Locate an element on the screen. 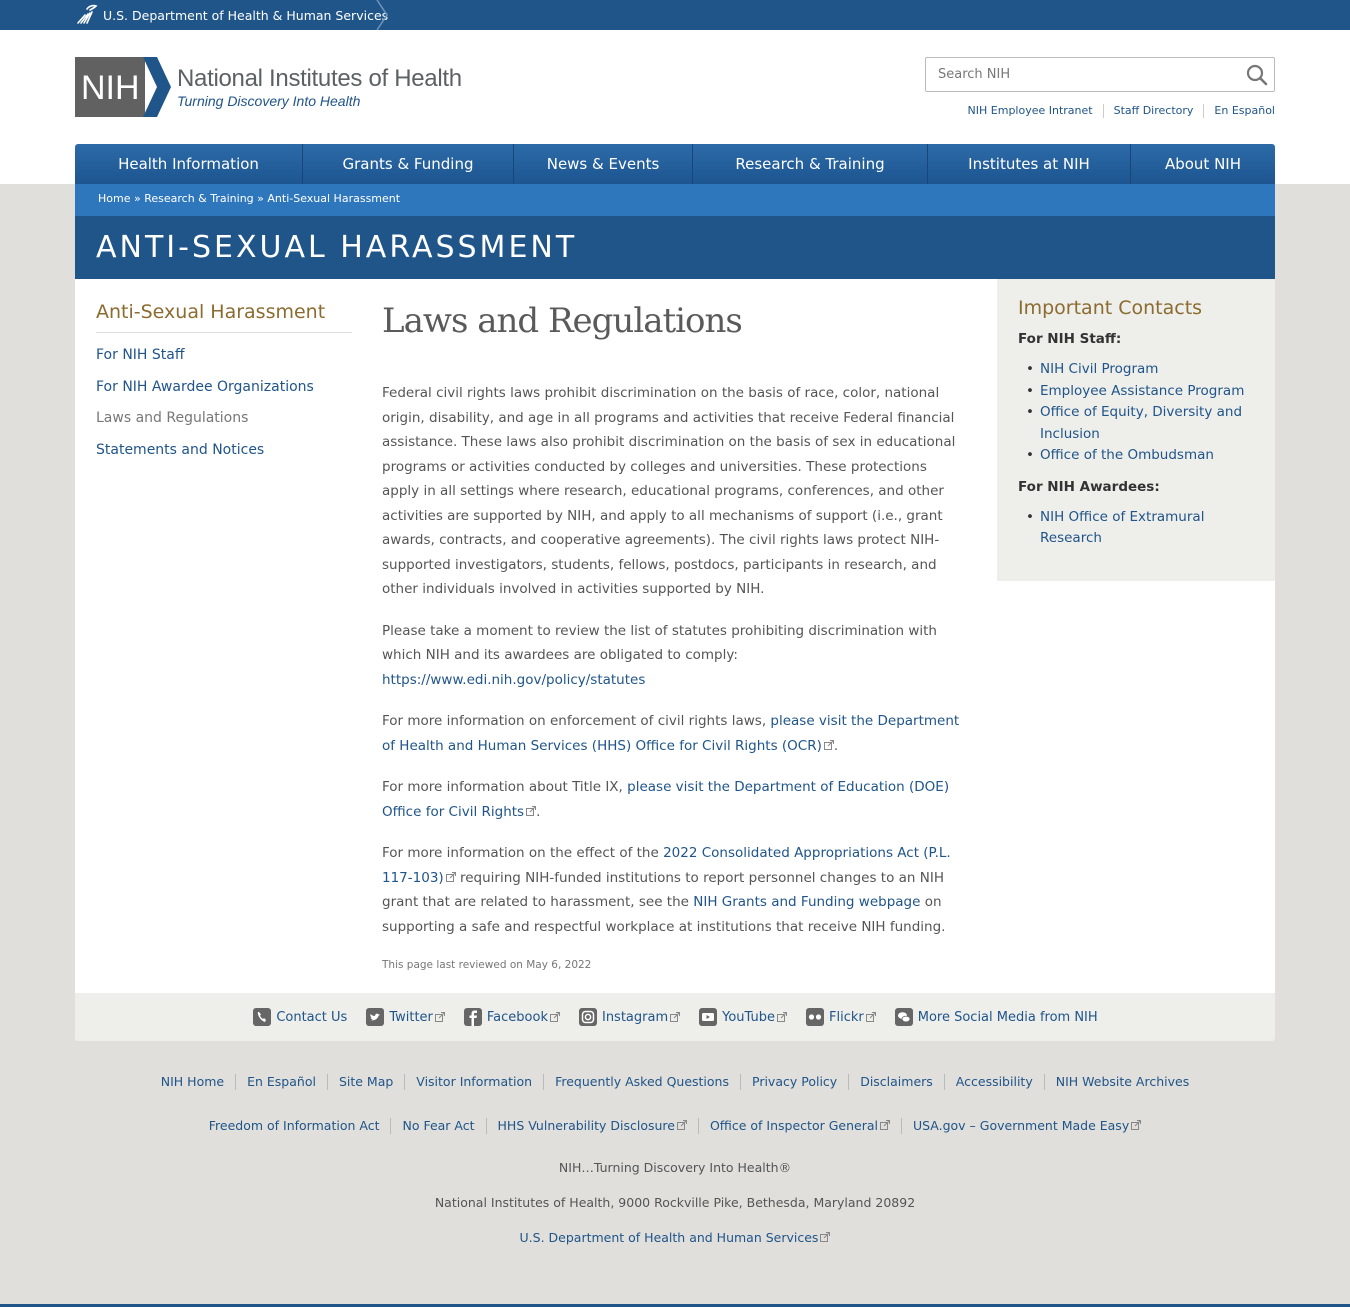  left-nav-item-nih-staff: For NIH Staff is located at coordinates (140, 355).